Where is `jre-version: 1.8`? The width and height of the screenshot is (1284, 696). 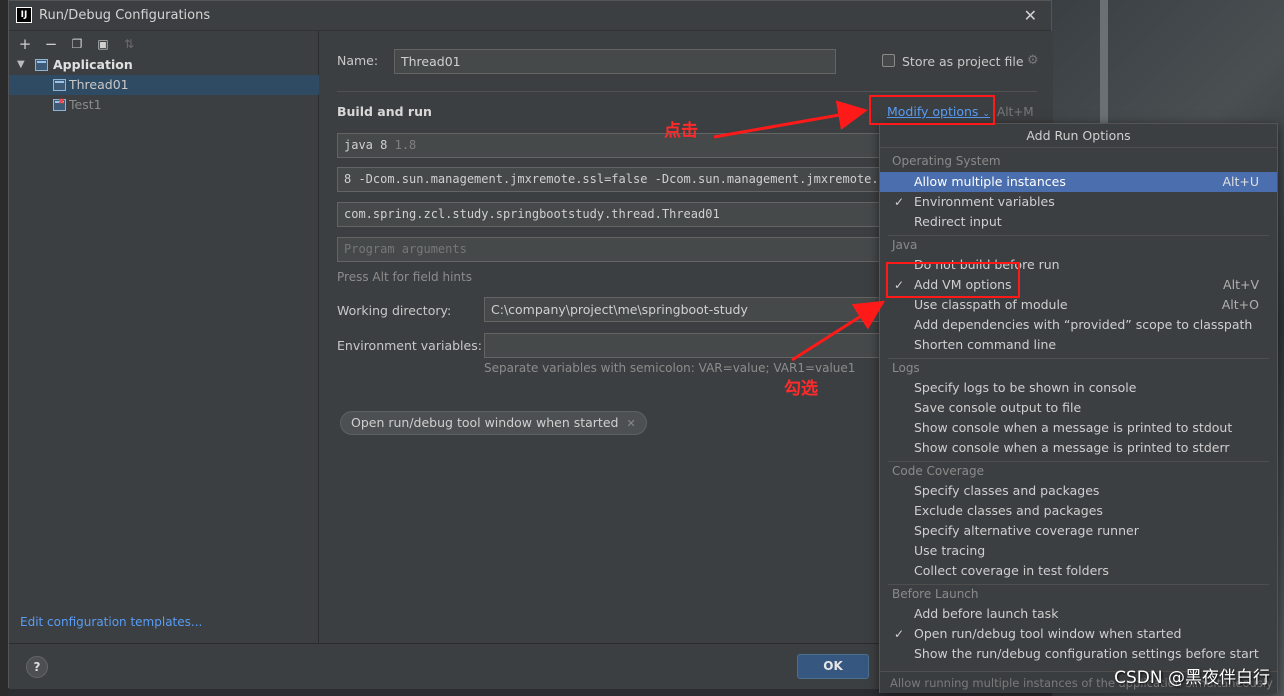 jre-version: 1.8 is located at coordinates (405, 145).